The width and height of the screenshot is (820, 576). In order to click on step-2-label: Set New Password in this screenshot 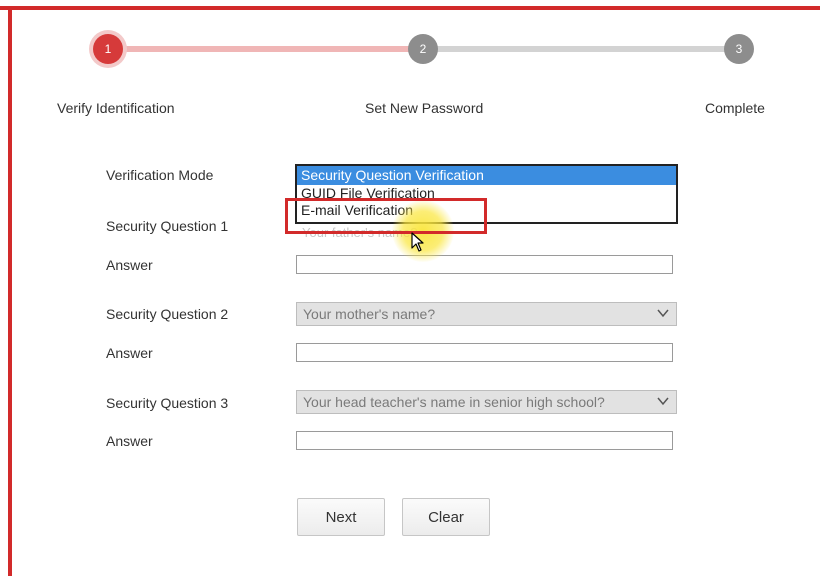, I will do `click(424, 108)`.